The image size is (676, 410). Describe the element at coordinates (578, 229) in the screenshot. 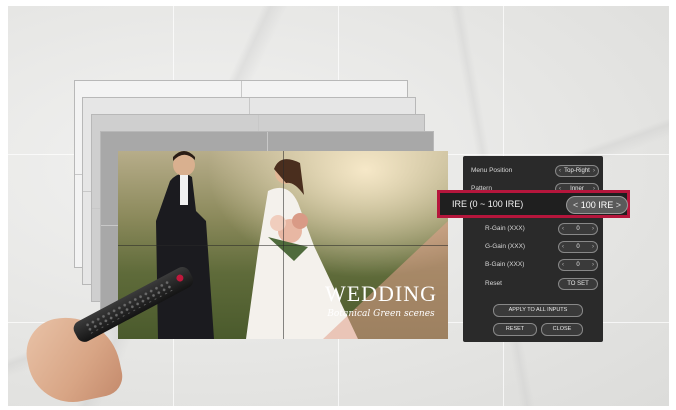

I see `r-gain-stepper: ‹ 0 ›` at that location.